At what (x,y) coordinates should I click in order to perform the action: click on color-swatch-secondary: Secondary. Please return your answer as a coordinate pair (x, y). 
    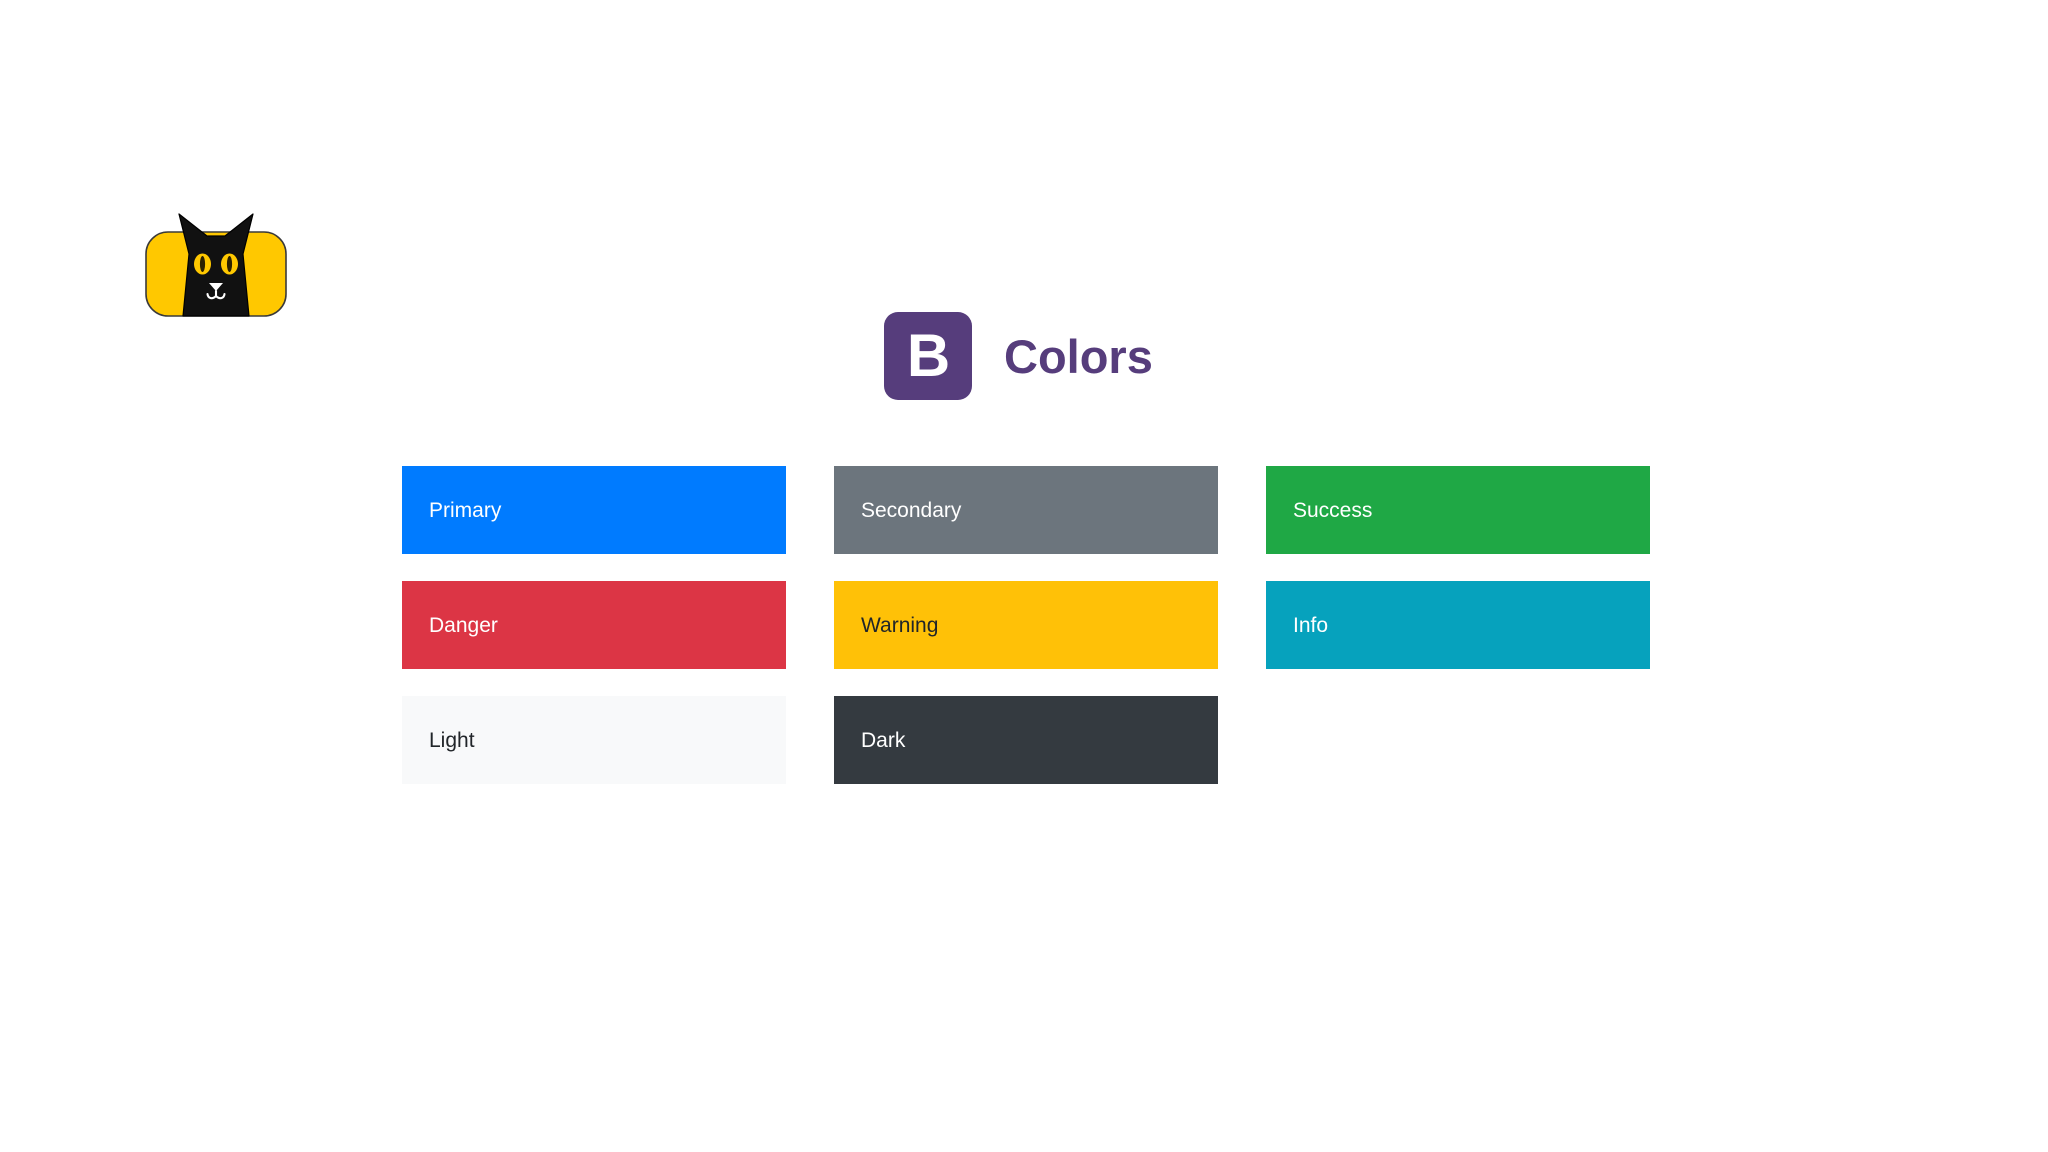
    Looking at the image, I should click on (1026, 510).